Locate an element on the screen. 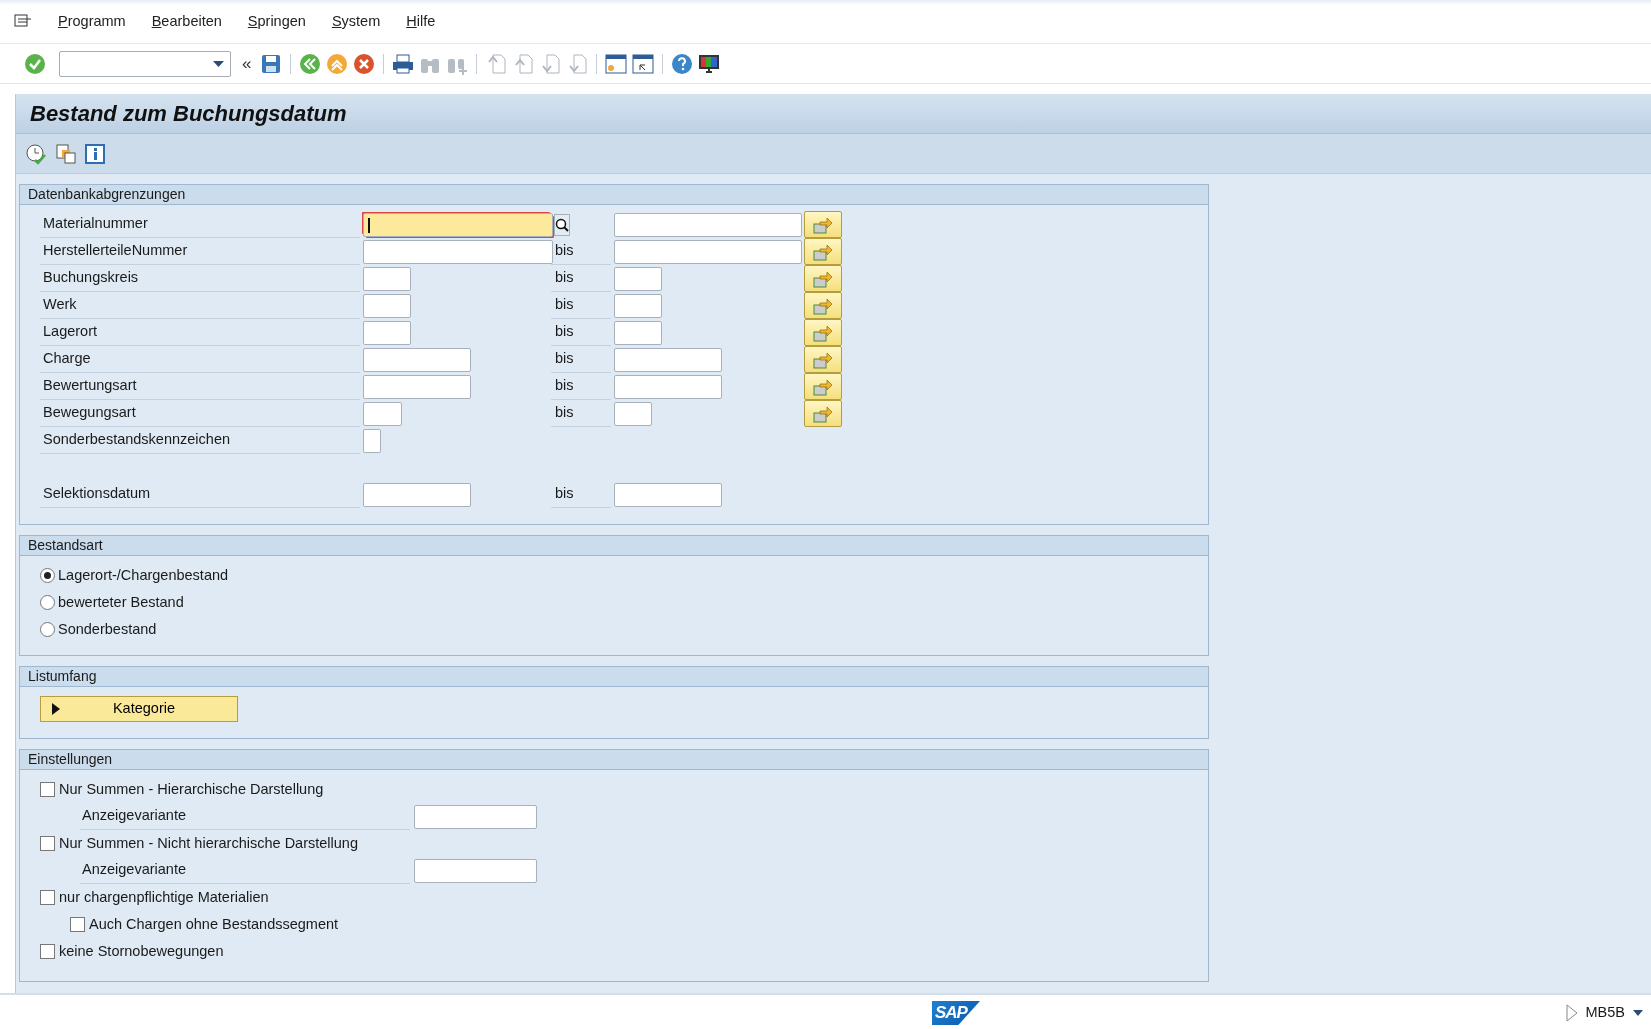  back-icon is located at coordinates (310, 63).